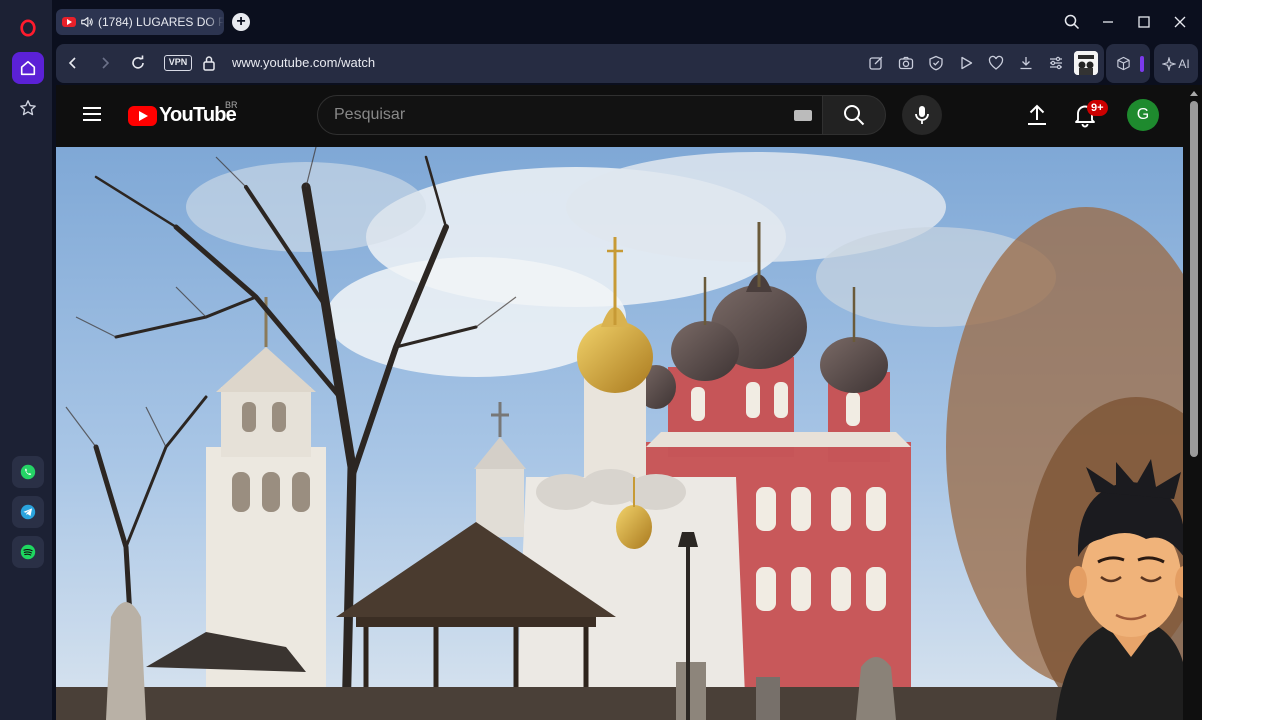 The height and width of the screenshot is (720, 1280). Describe the element at coordinates (996, 63) in the screenshot. I see `heart-icon` at that location.